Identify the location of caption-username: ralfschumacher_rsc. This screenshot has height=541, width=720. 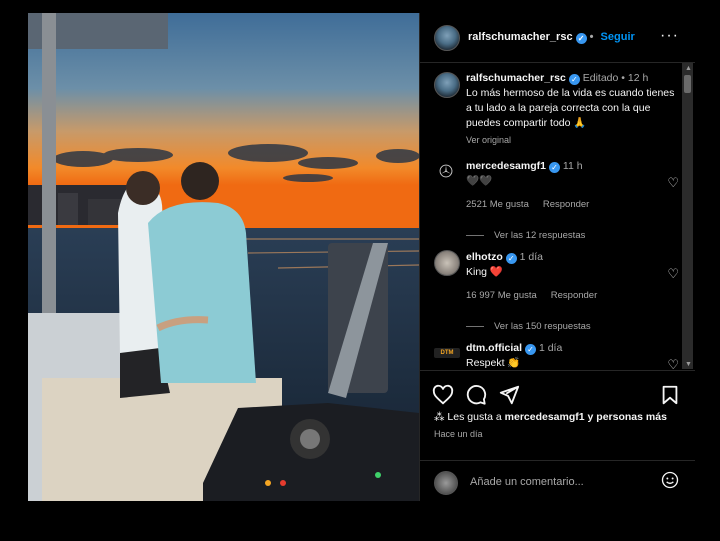
(516, 78).